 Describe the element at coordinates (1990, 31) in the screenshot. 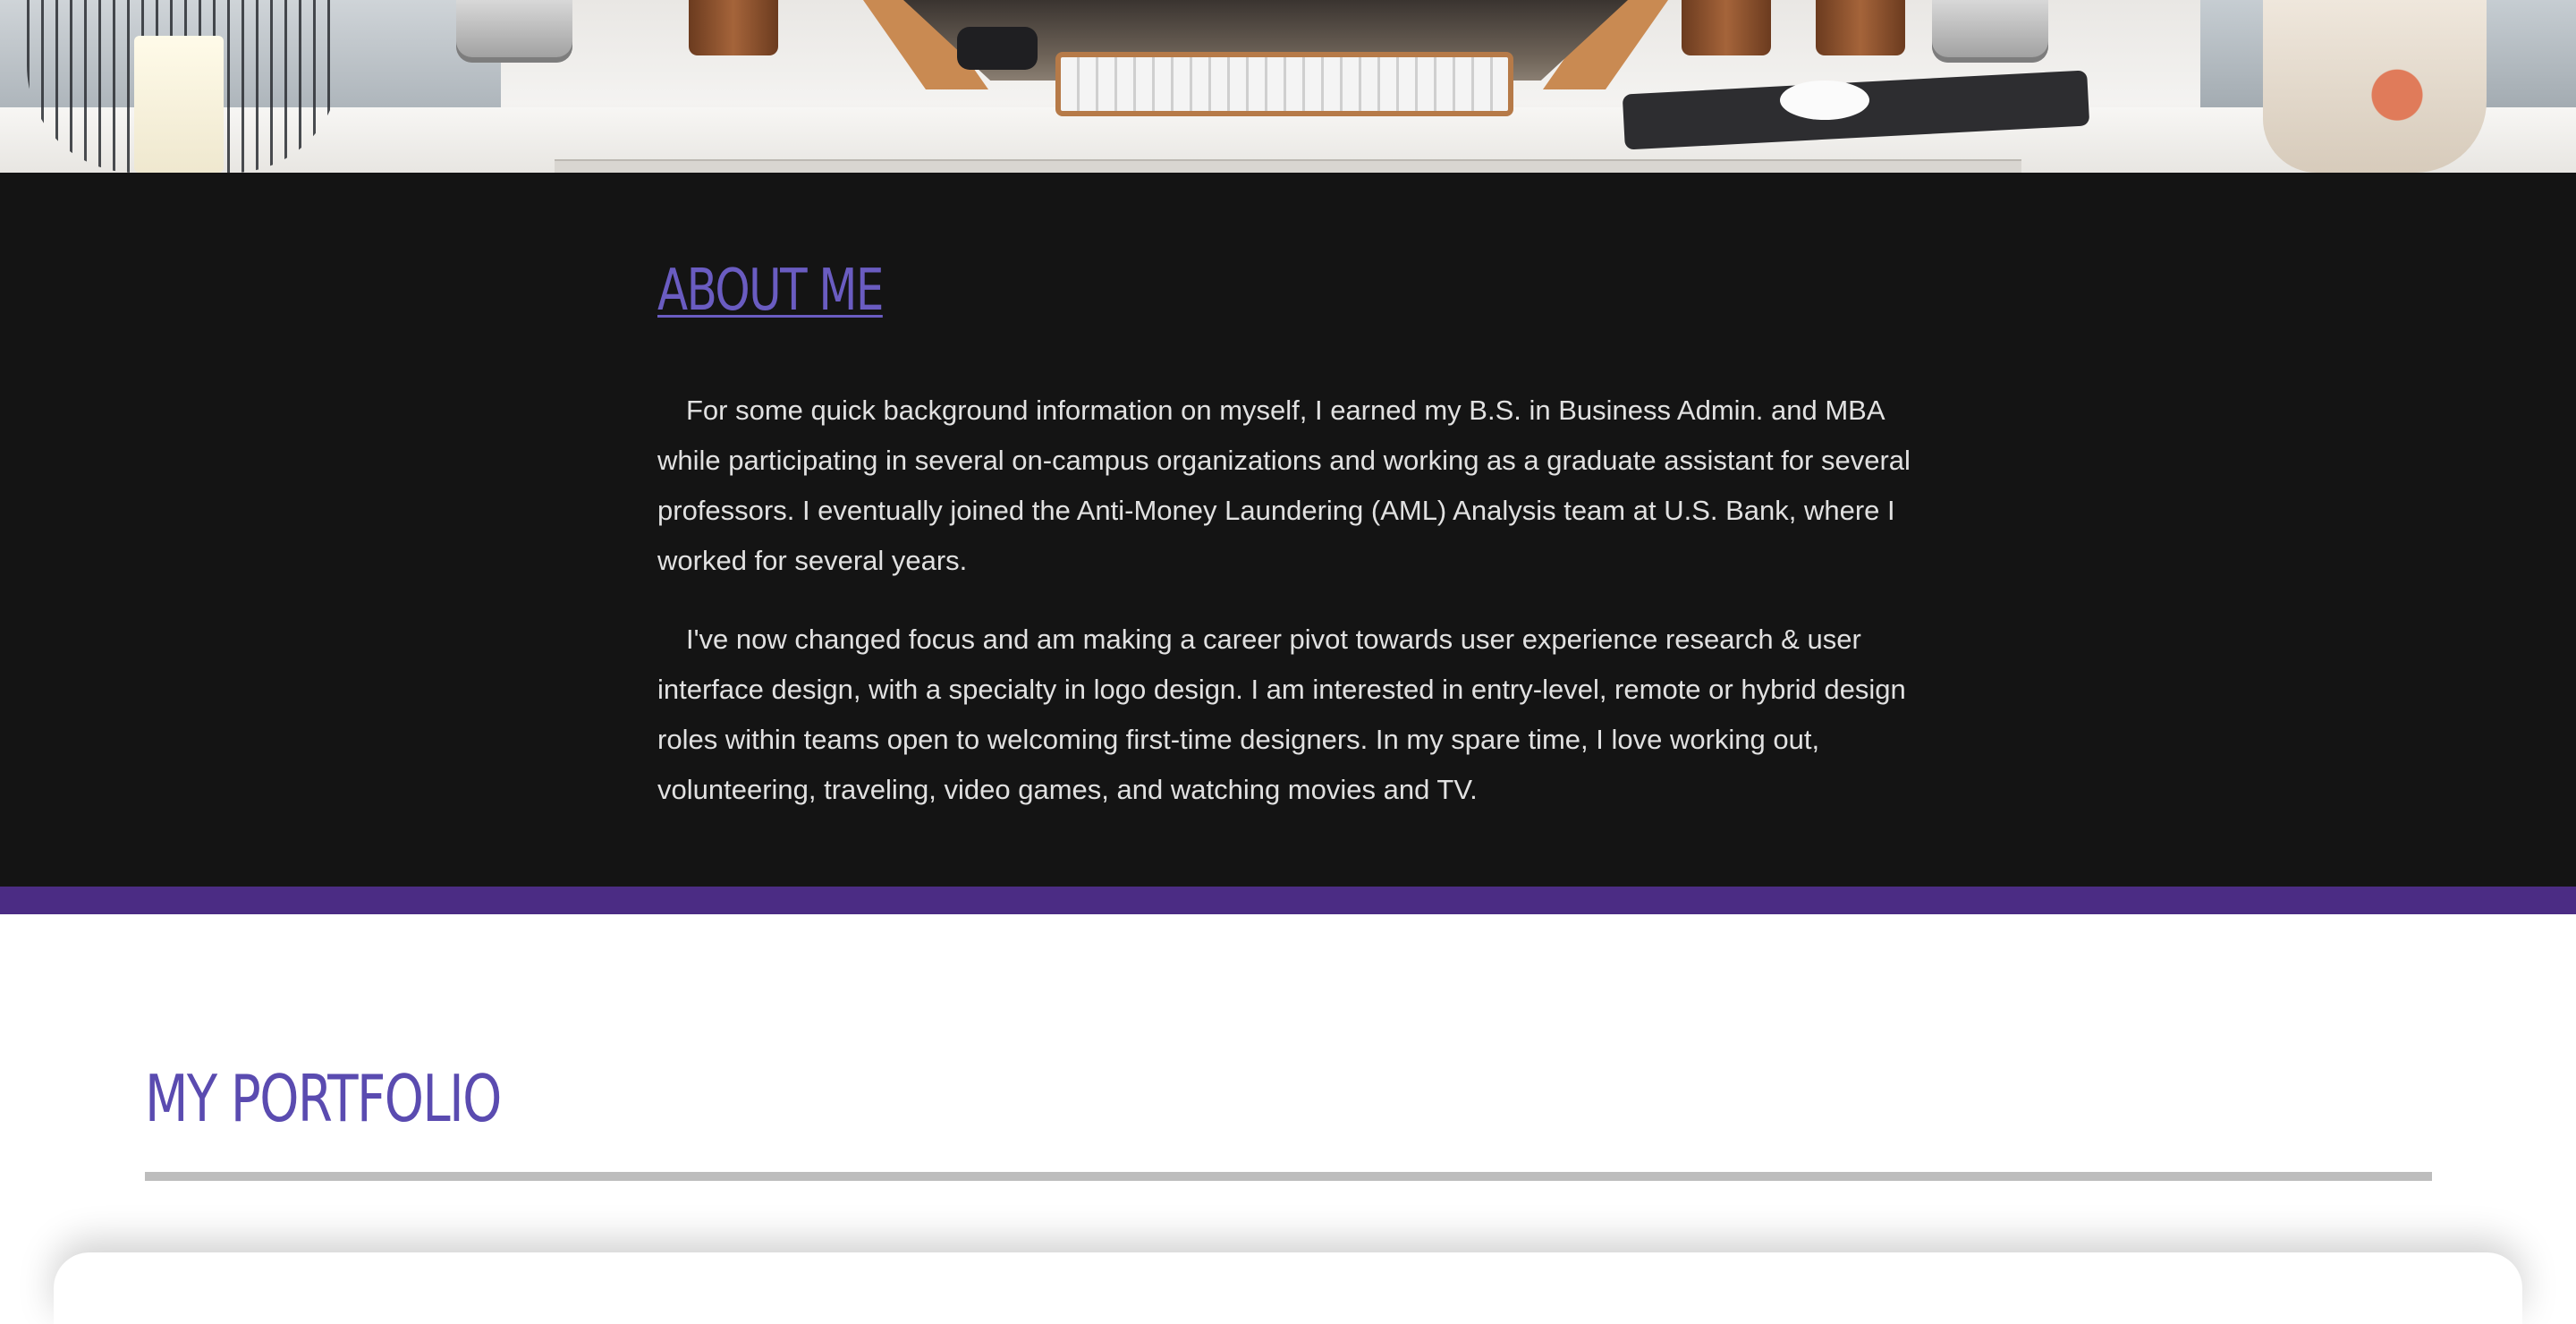

I see `speaker-right` at that location.